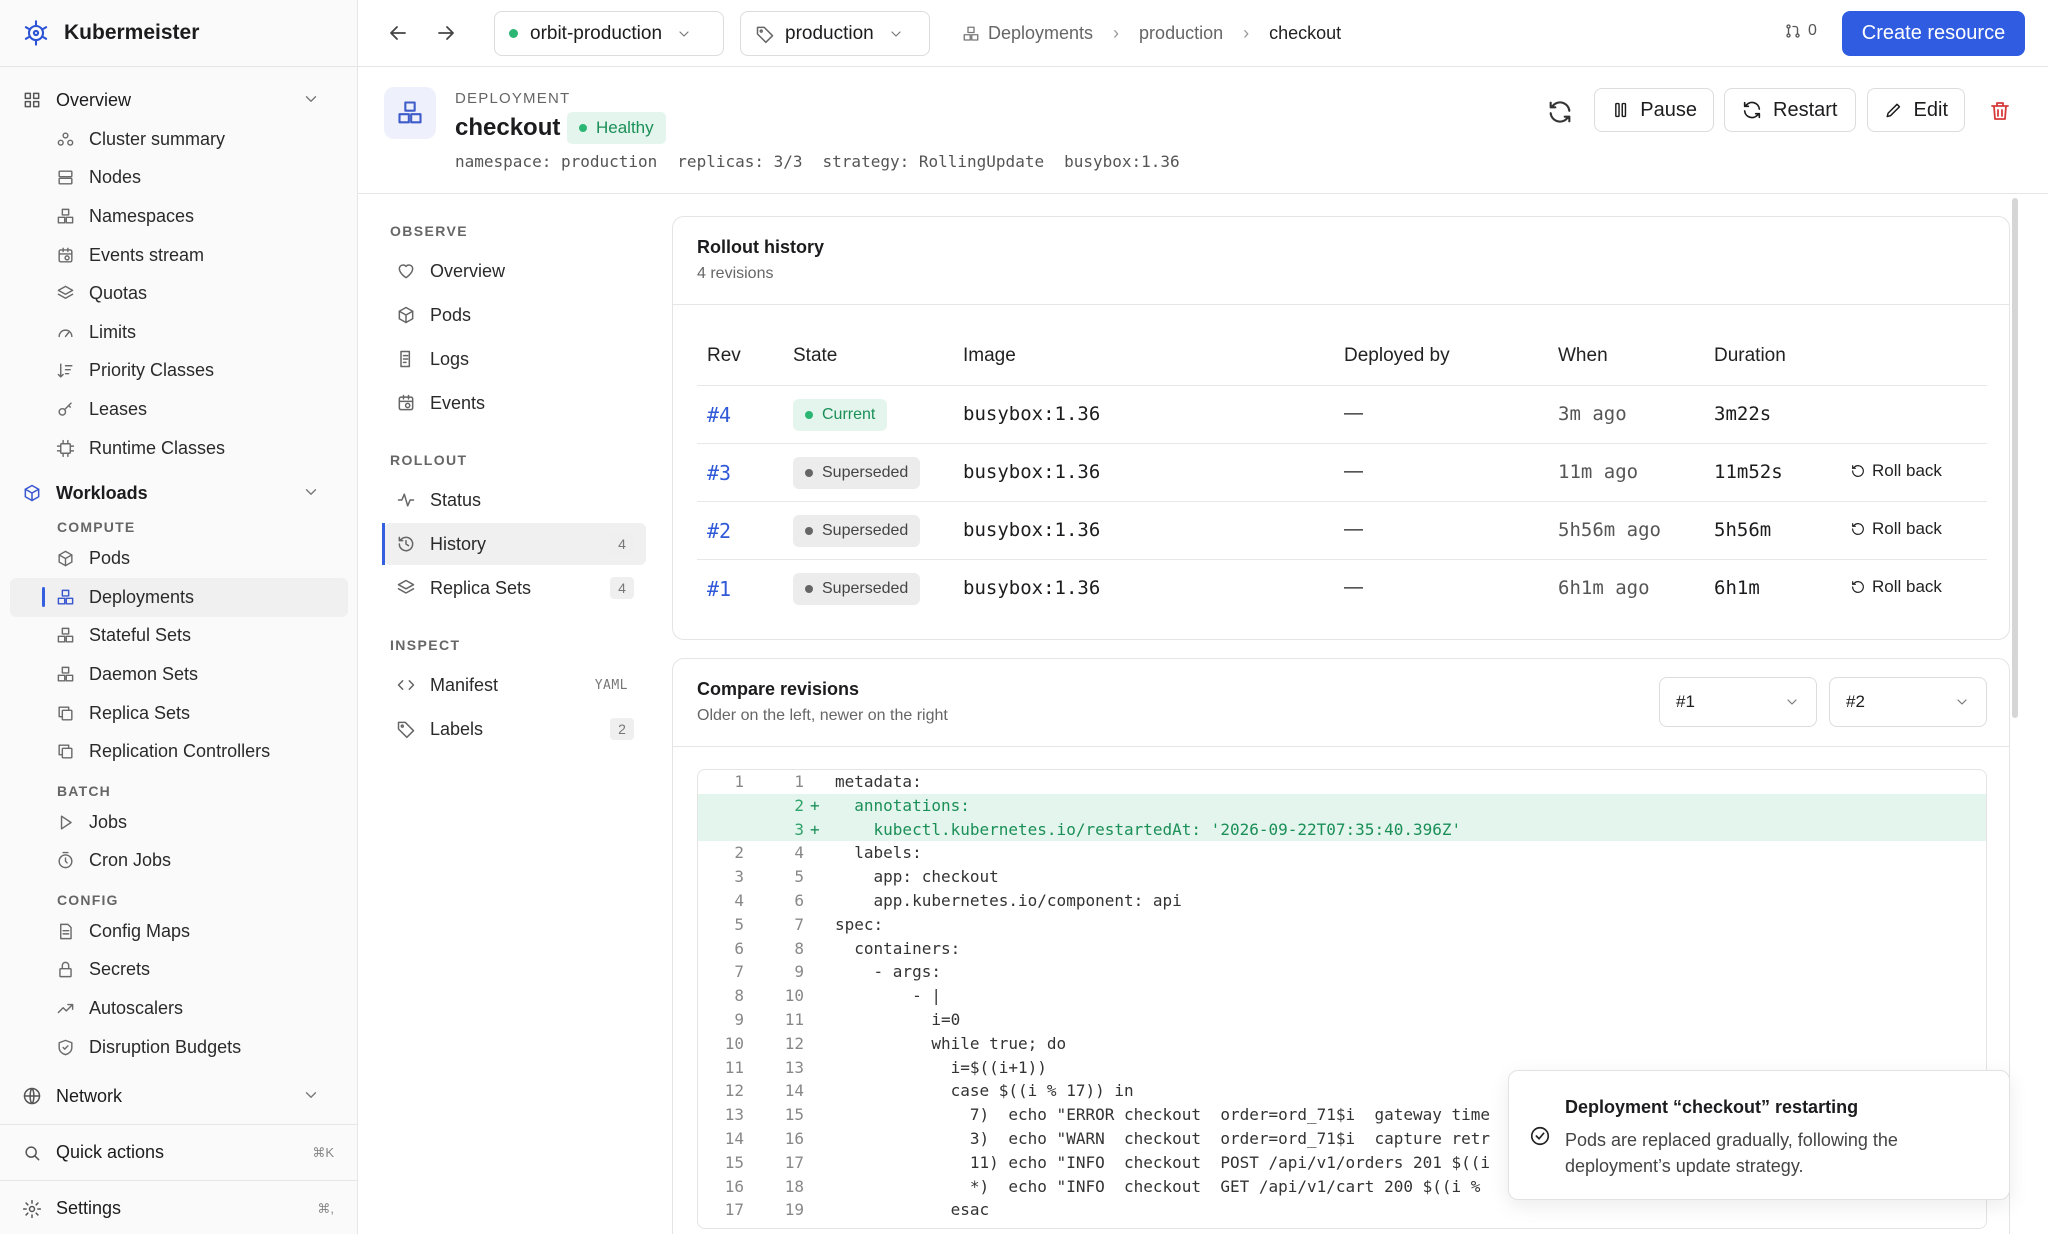 The width and height of the screenshot is (2048, 1234). What do you see at coordinates (179, 861) in the screenshot?
I see `sidebar-item-cron-jobs: Cron Jobs` at bounding box center [179, 861].